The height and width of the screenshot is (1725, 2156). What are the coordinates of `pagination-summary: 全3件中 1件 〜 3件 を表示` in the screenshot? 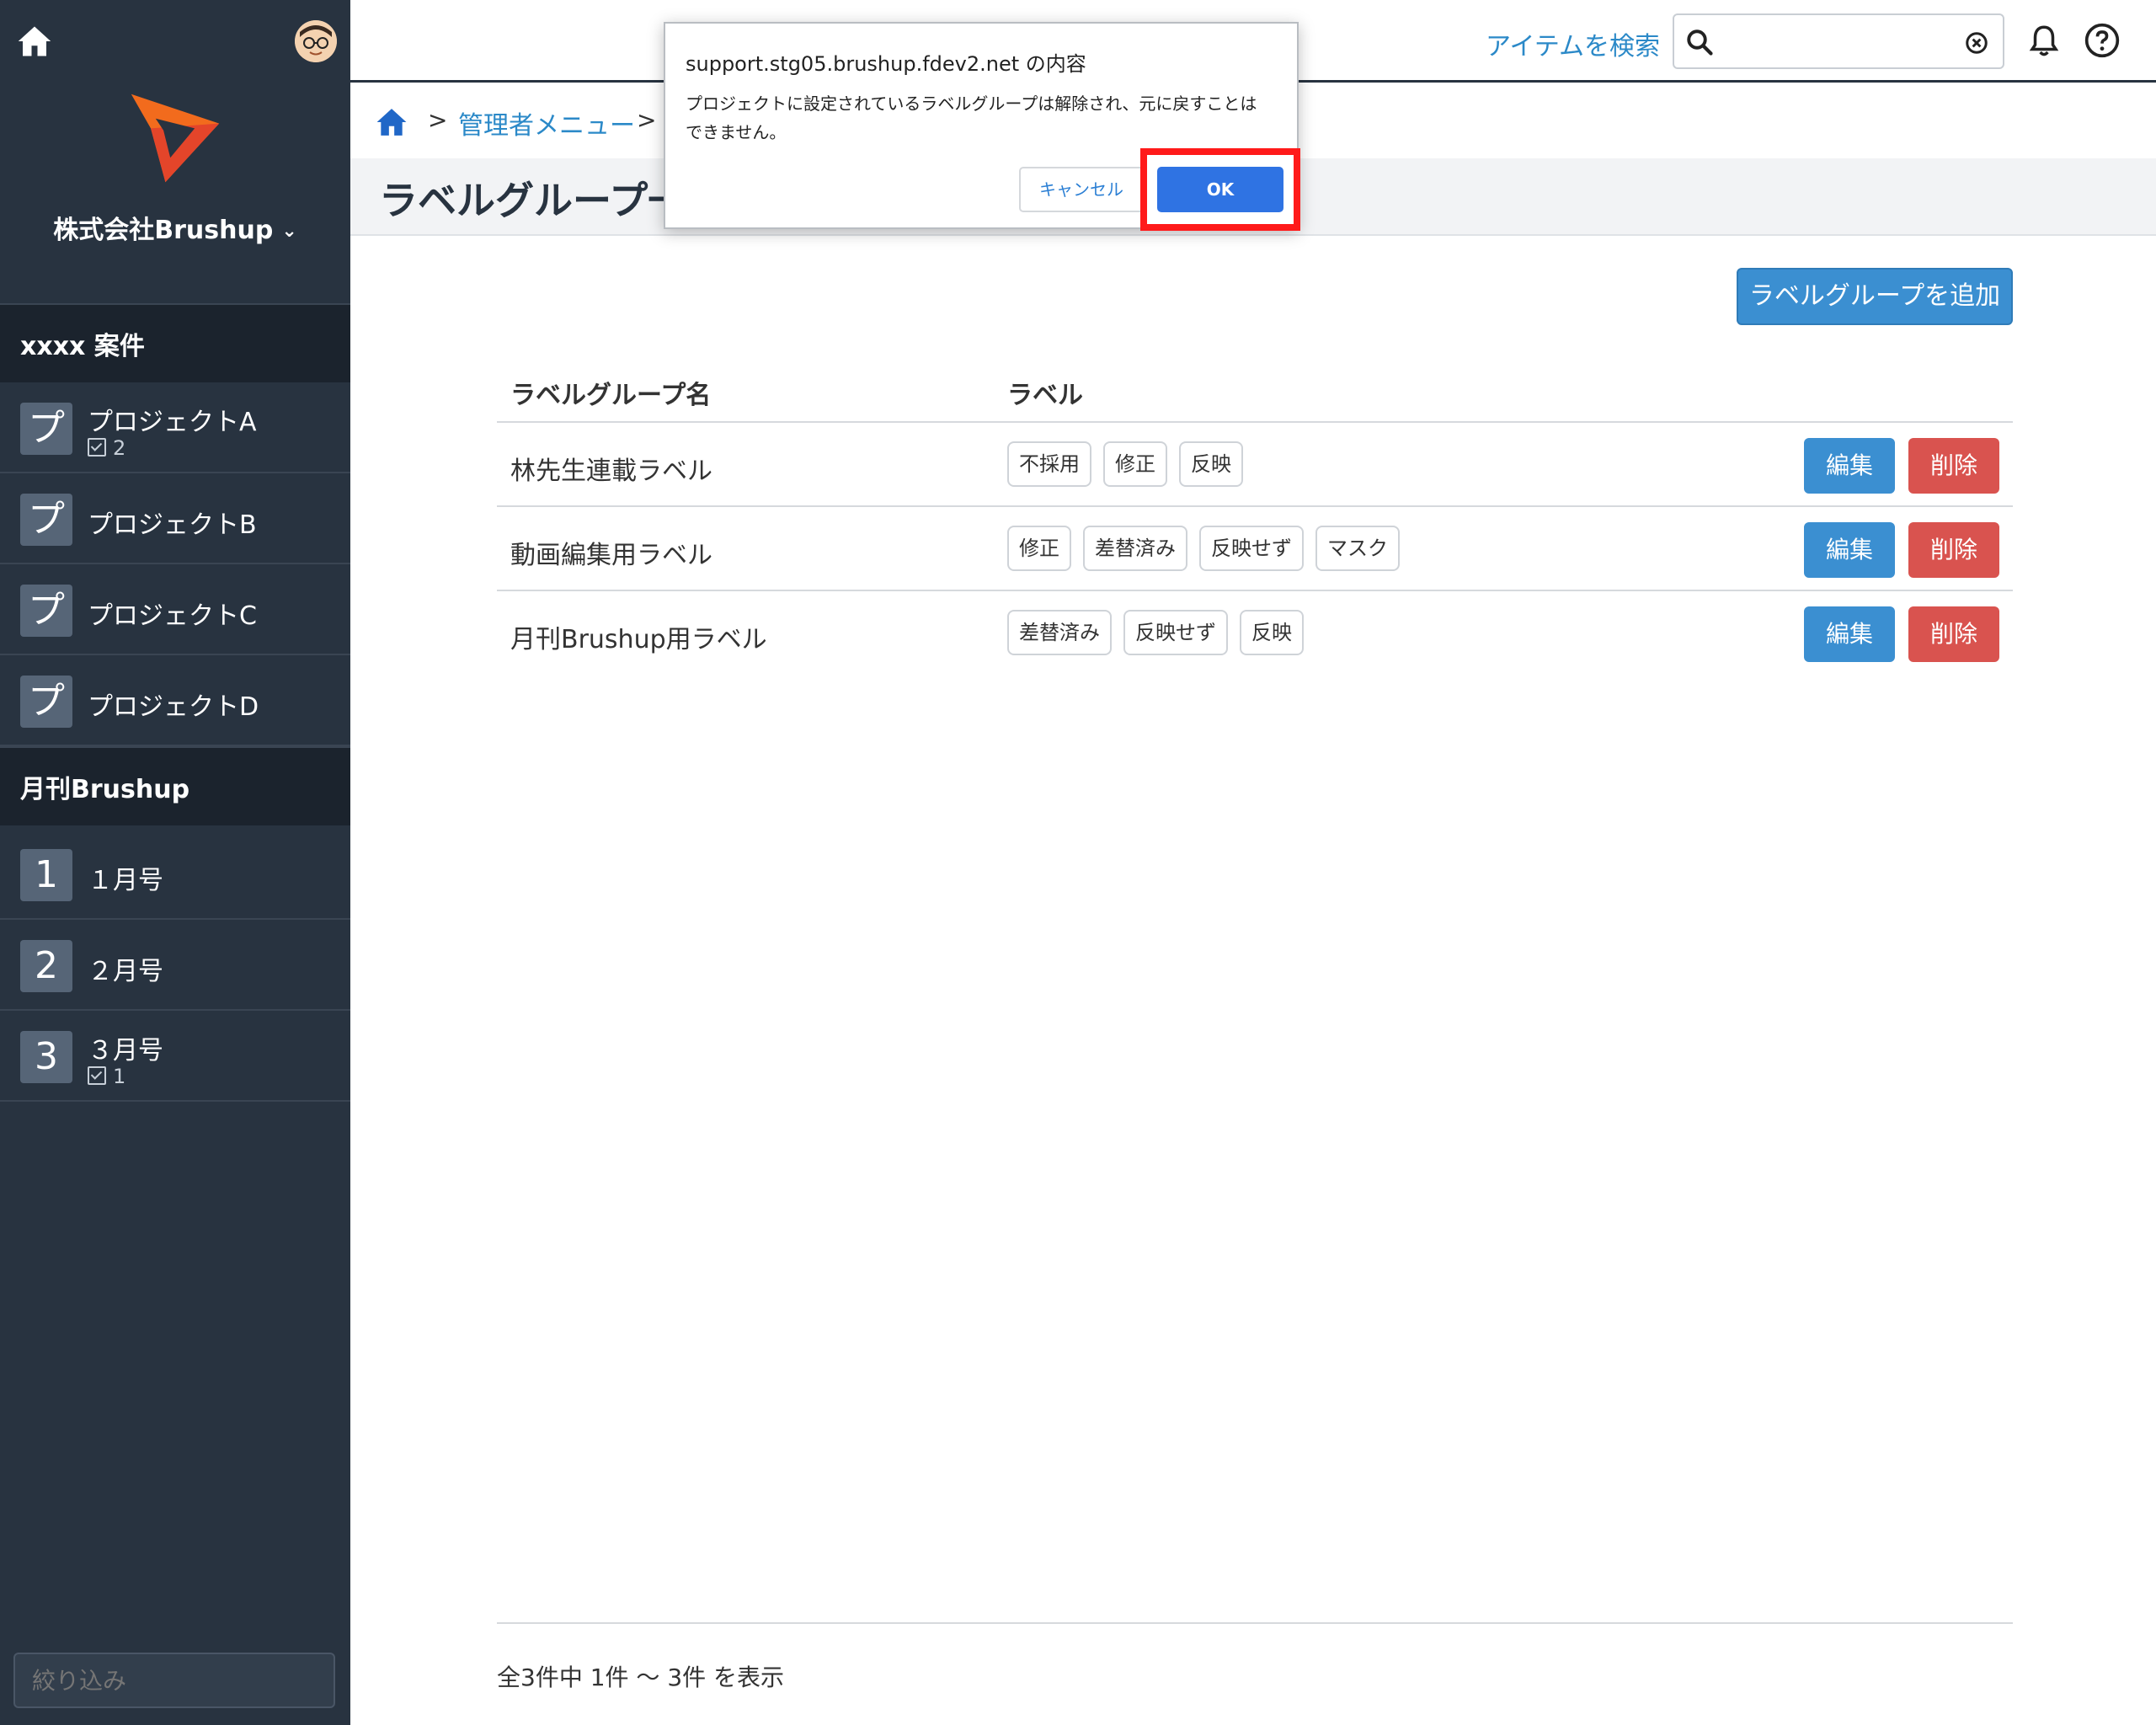 It's located at (641, 1677).